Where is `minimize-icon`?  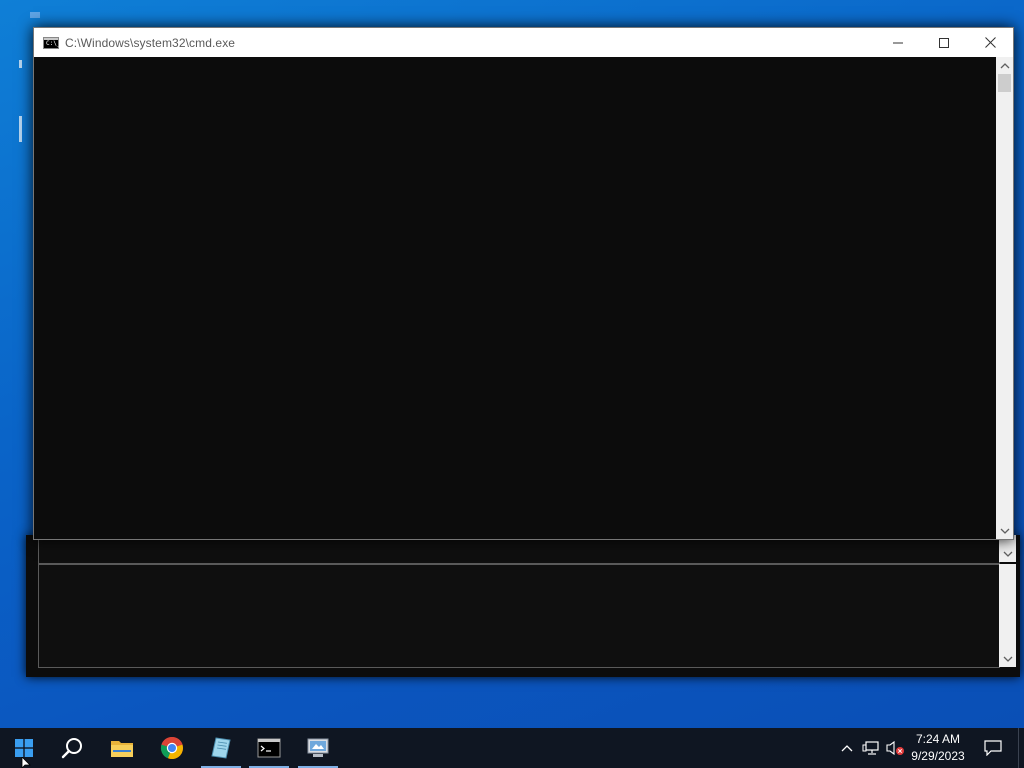
minimize-icon is located at coordinates (898, 42).